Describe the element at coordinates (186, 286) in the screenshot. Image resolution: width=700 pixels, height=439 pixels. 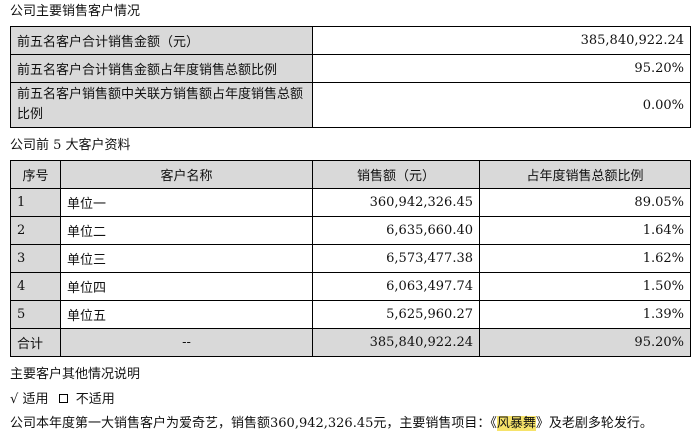
I see `row-customer-name: 单位四` at that location.